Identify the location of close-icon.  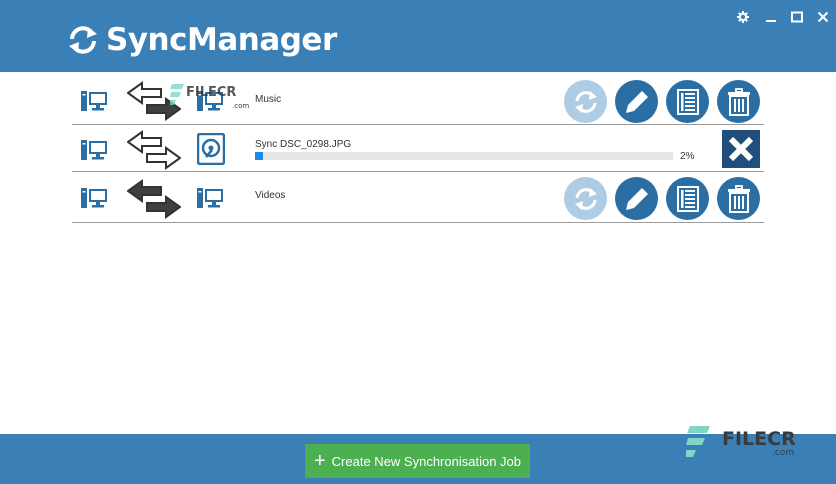
(823, 17).